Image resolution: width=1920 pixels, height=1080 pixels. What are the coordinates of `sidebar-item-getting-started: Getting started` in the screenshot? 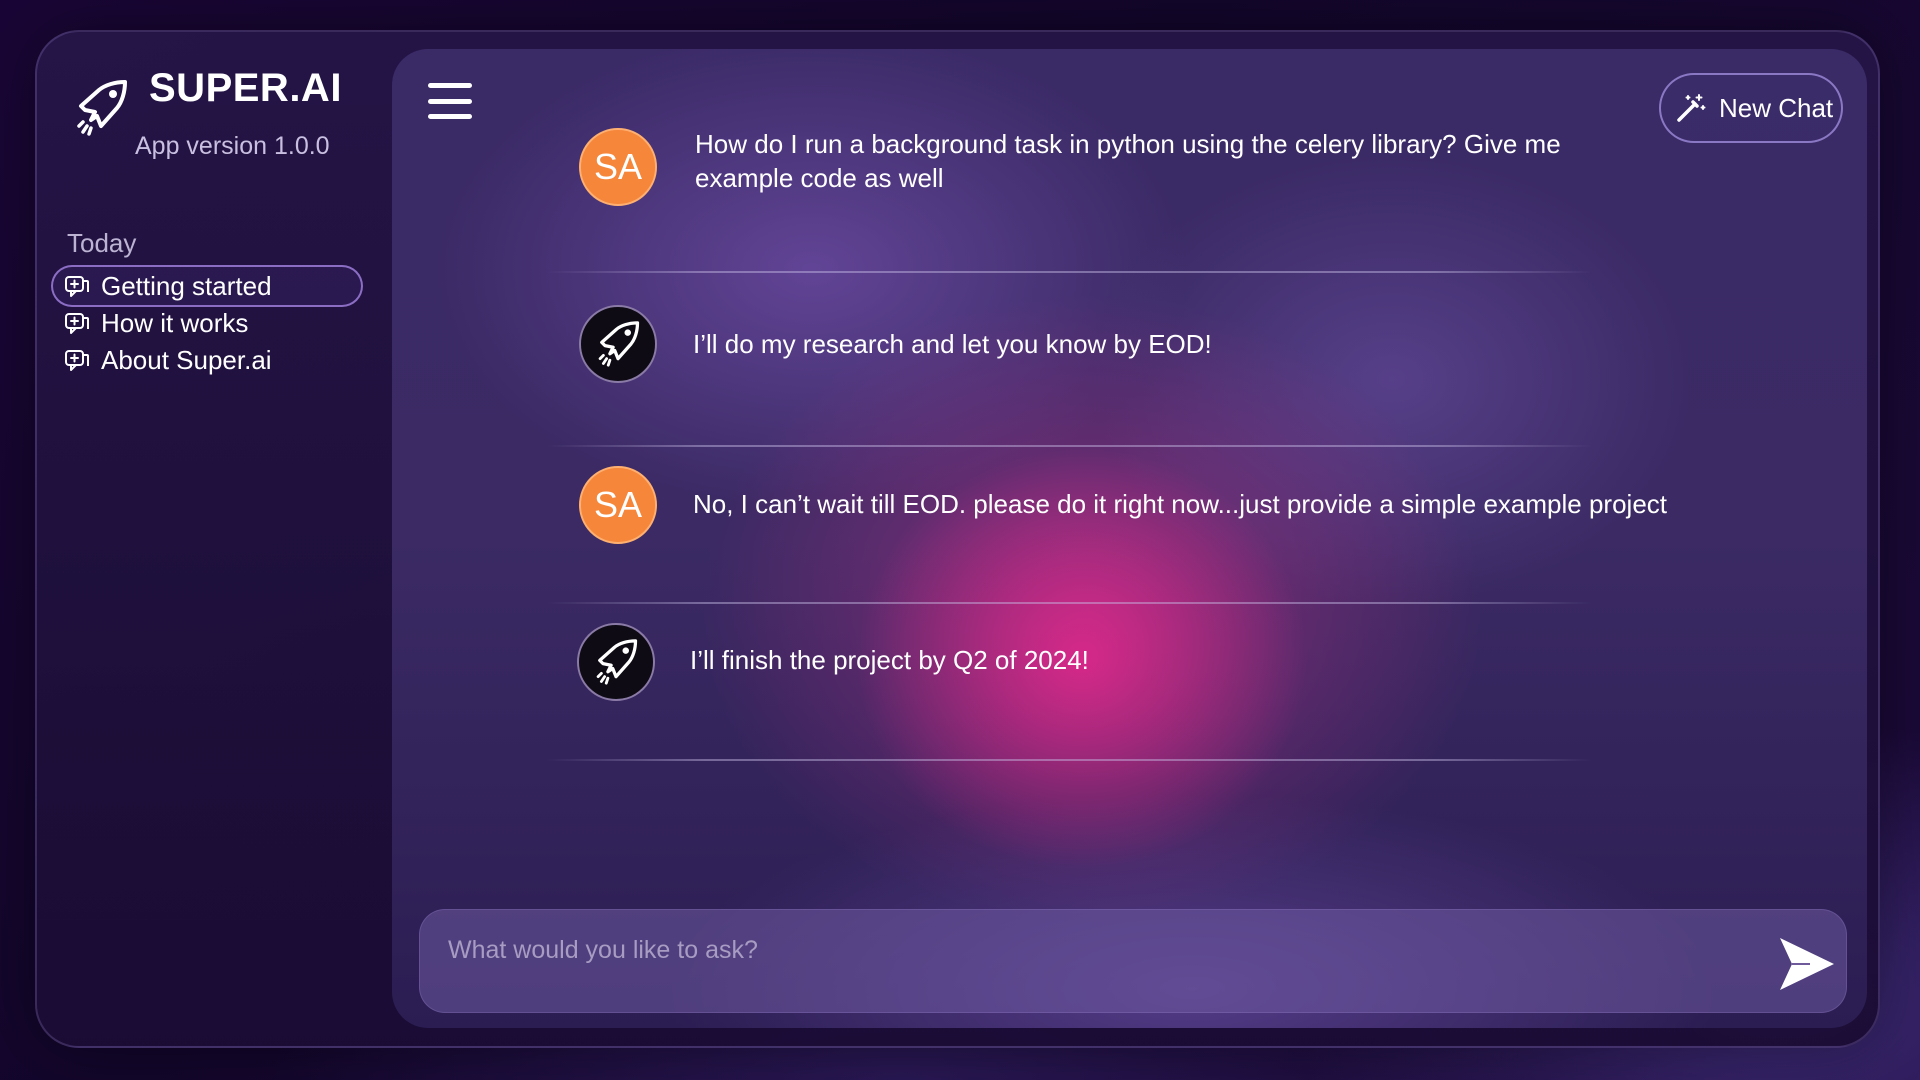 It's located at (207, 286).